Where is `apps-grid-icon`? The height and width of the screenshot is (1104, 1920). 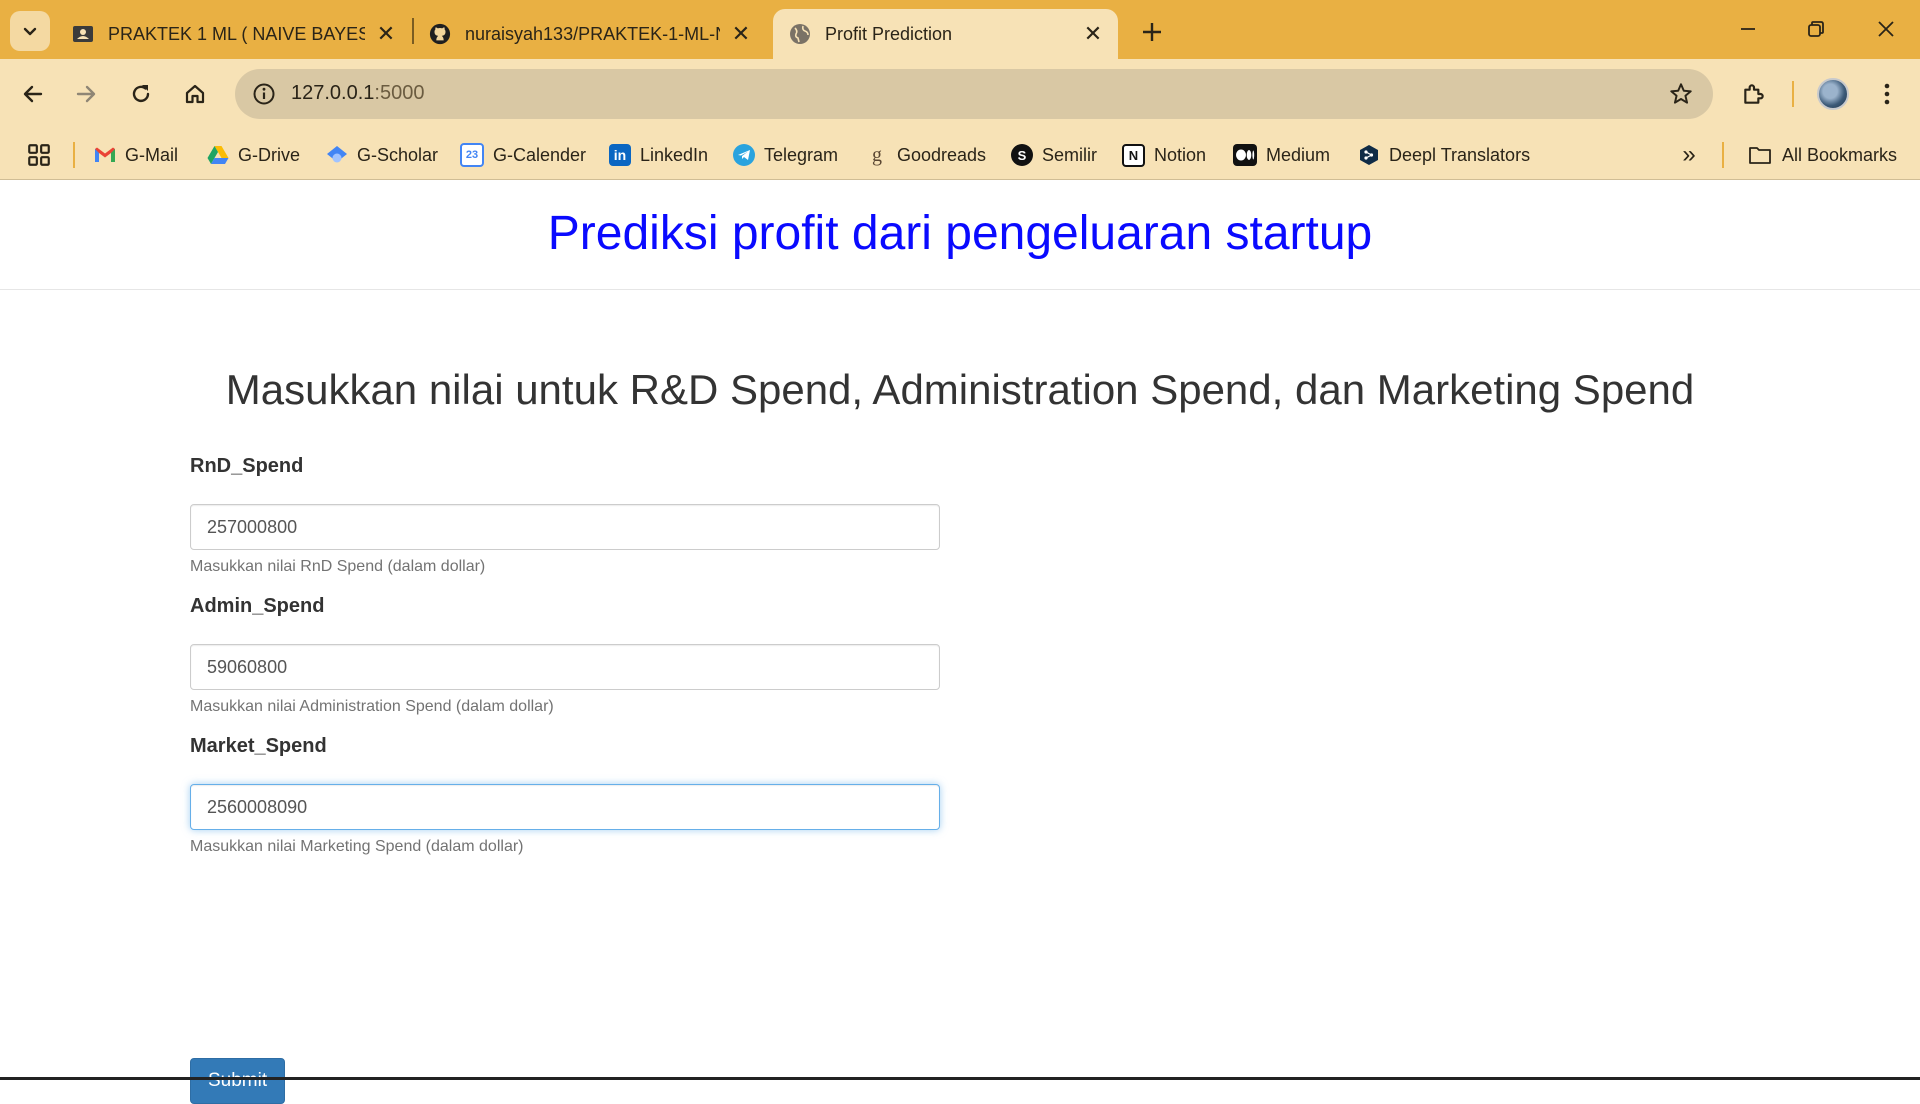
apps-grid-icon is located at coordinates (39, 155).